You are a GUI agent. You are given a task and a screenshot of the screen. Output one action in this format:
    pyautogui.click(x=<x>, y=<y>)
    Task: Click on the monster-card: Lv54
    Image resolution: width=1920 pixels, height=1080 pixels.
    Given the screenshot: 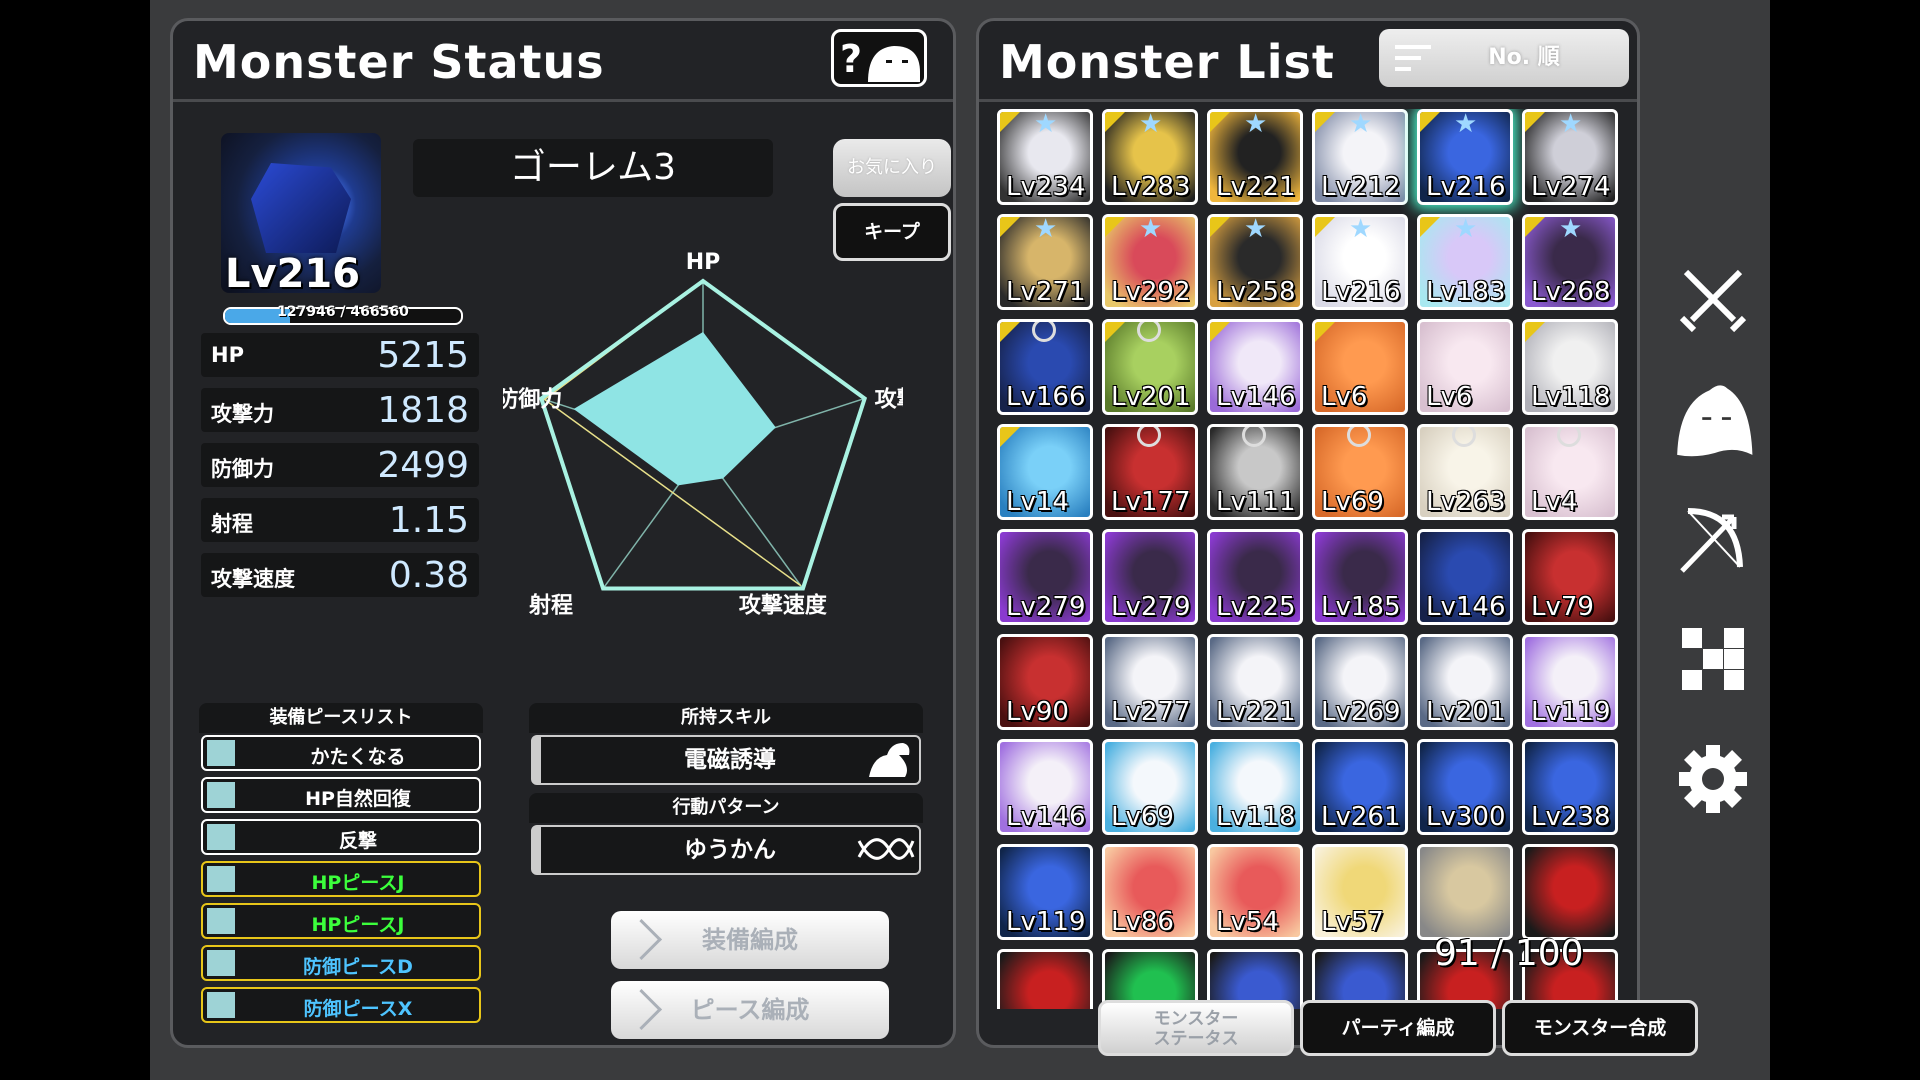 What is the action you would take?
    pyautogui.click(x=1255, y=892)
    